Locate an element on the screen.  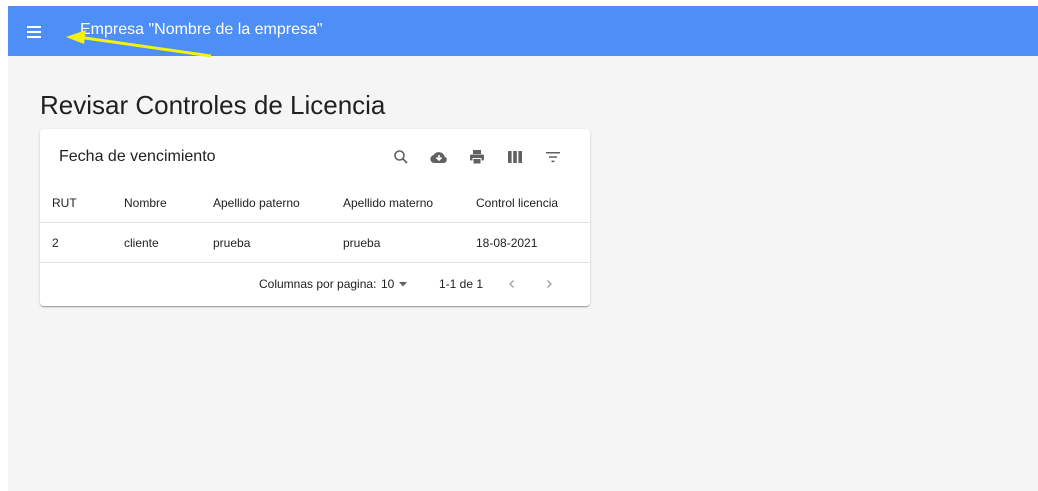
column-header-rut: RUT is located at coordinates (64, 203).